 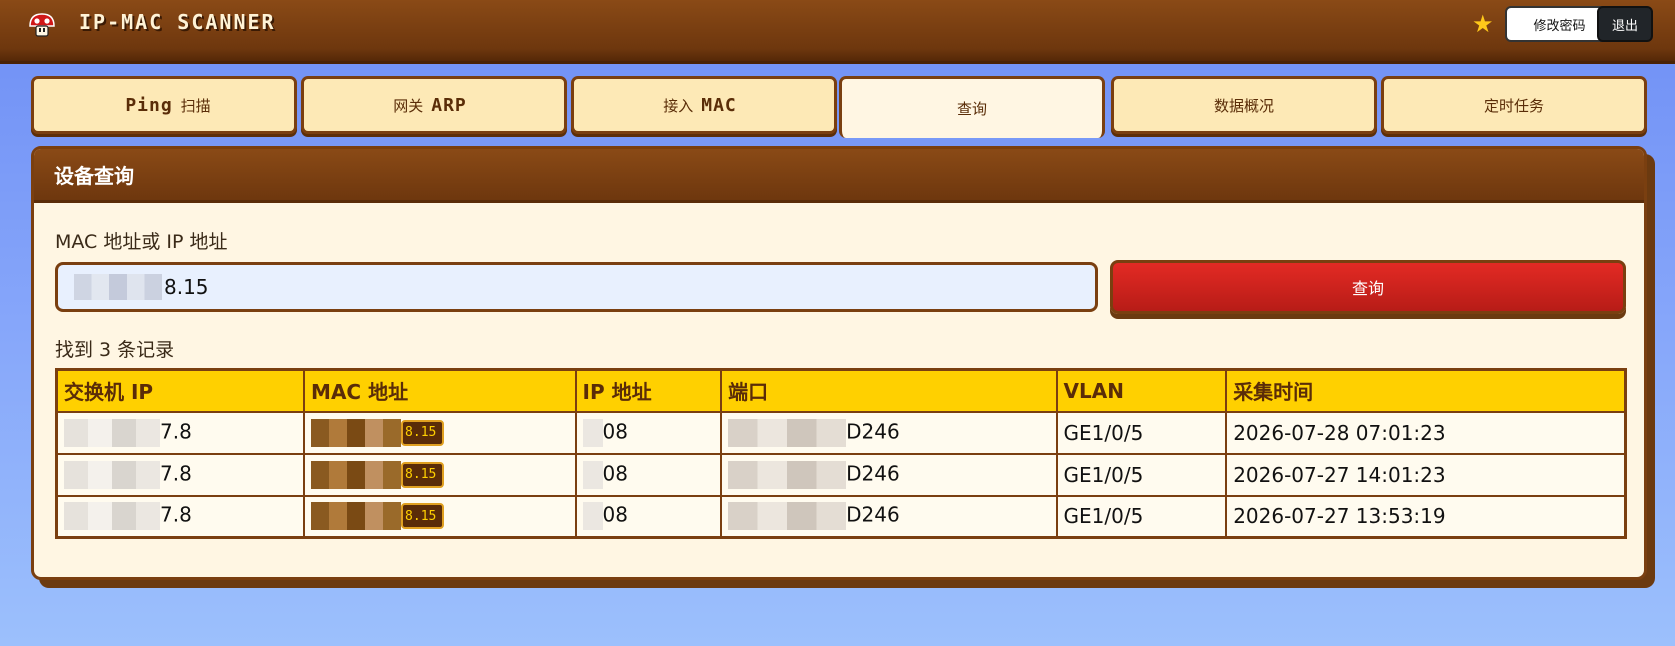 What do you see at coordinates (889, 390) in the screenshot?
I see `column-header-port: 端口` at bounding box center [889, 390].